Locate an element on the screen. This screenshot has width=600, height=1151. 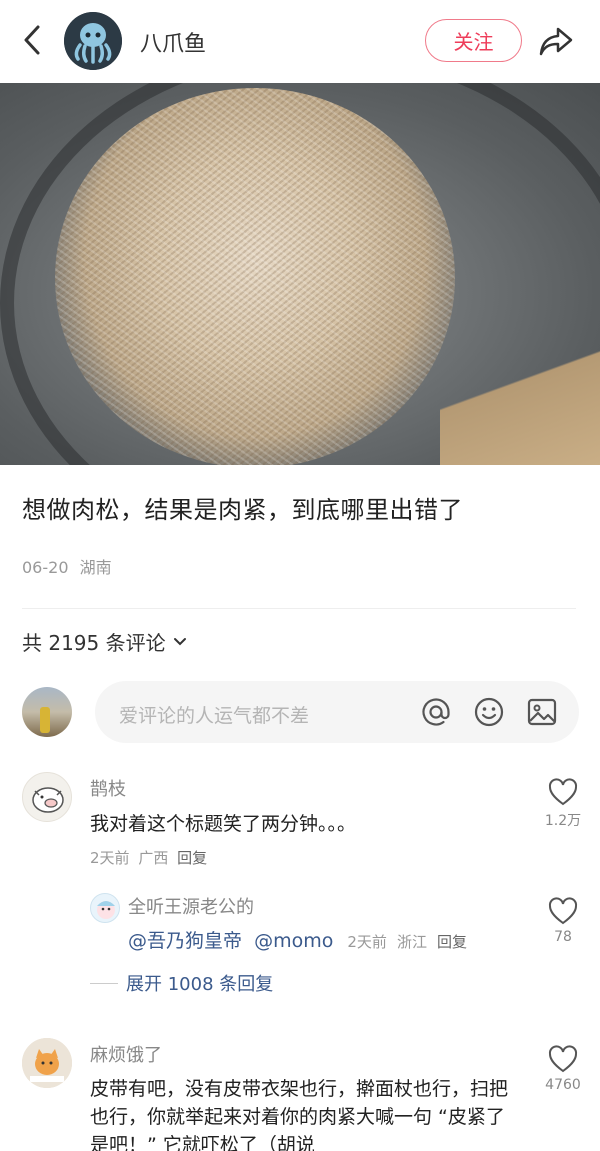
post-meta: 06-20 湖南 is located at coordinates (67, 566).